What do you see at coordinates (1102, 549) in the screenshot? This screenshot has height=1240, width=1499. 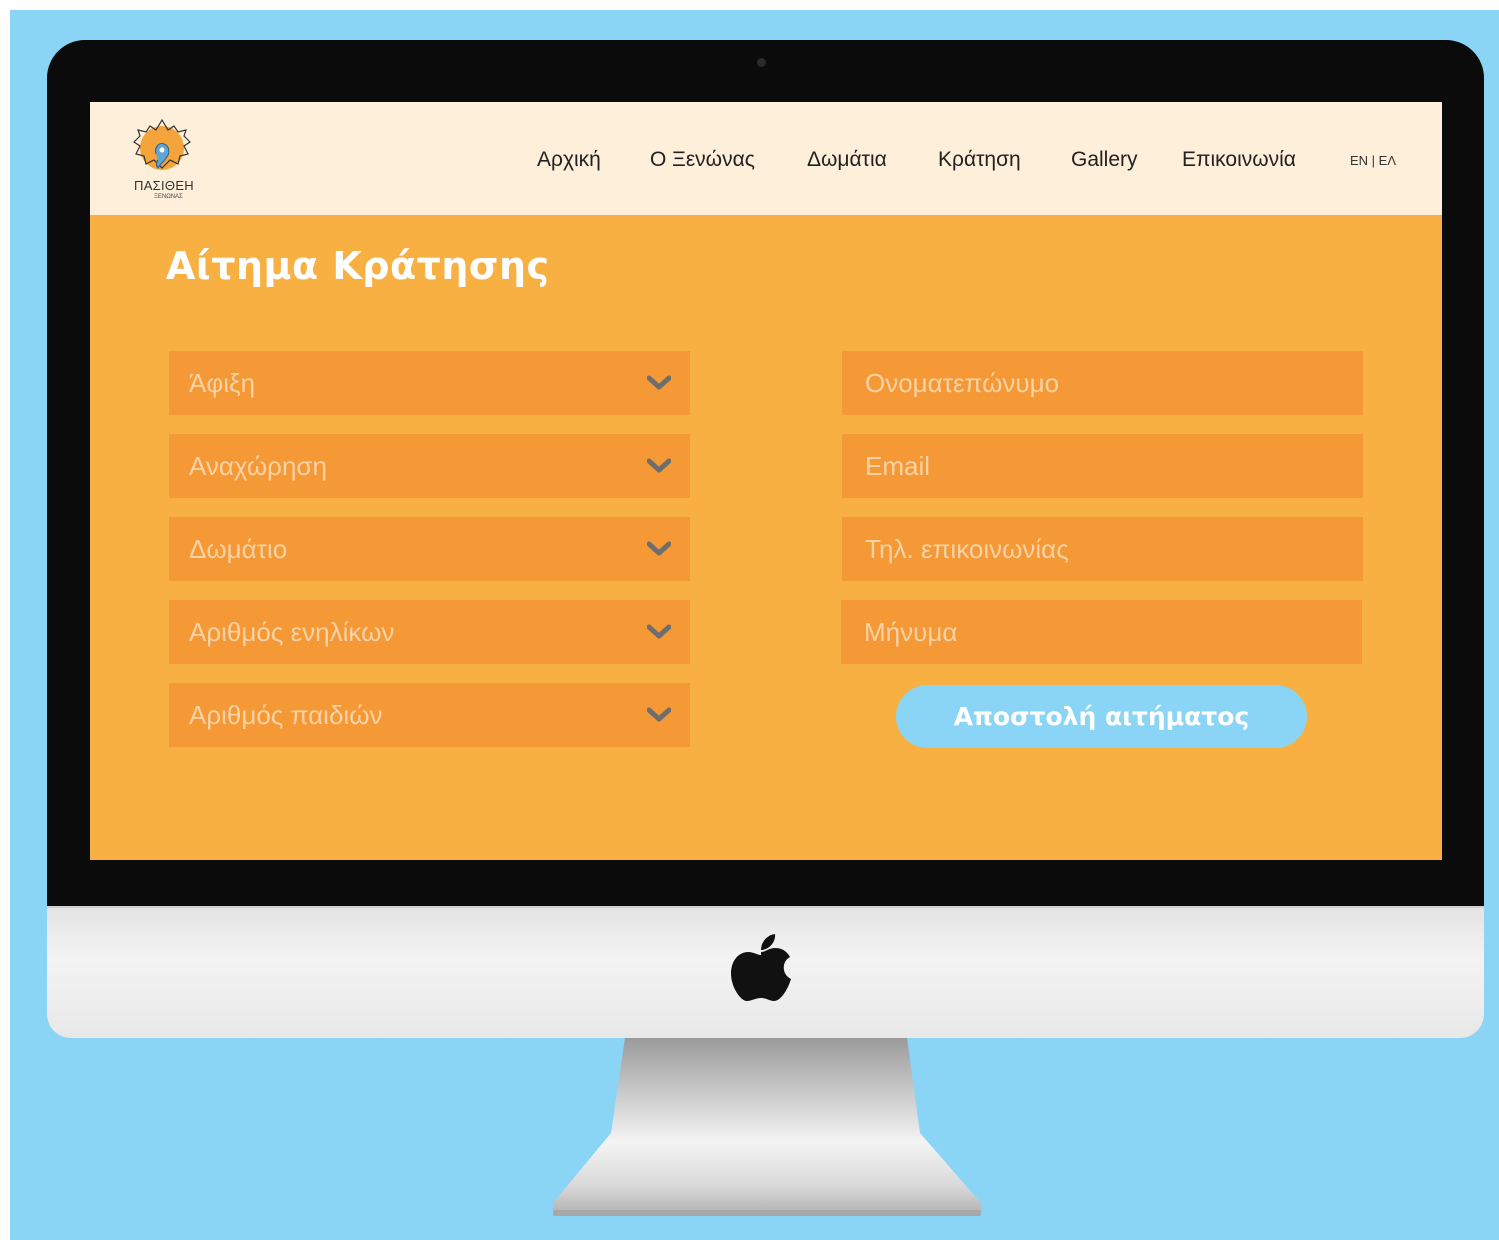 I see `phone-field: Τηλ. επικοινωνίας` at bounding box center [1102, 549].